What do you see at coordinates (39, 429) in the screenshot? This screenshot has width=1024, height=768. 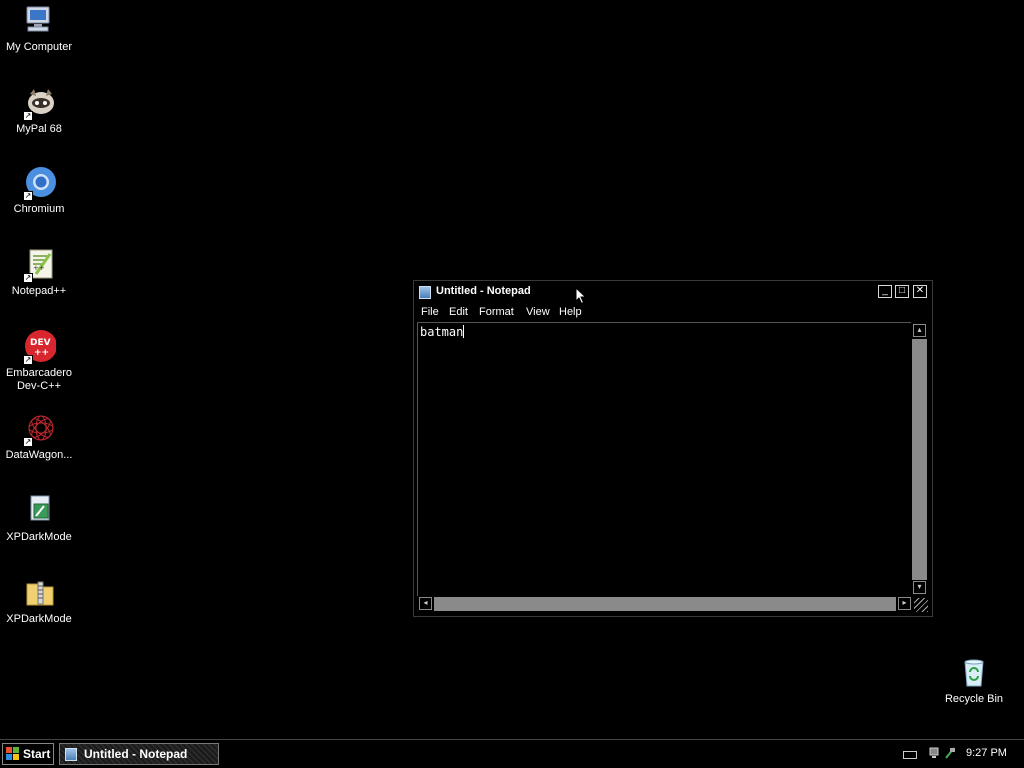 I see `datawagon-icon: ↗` at bounding box center [39, 429].